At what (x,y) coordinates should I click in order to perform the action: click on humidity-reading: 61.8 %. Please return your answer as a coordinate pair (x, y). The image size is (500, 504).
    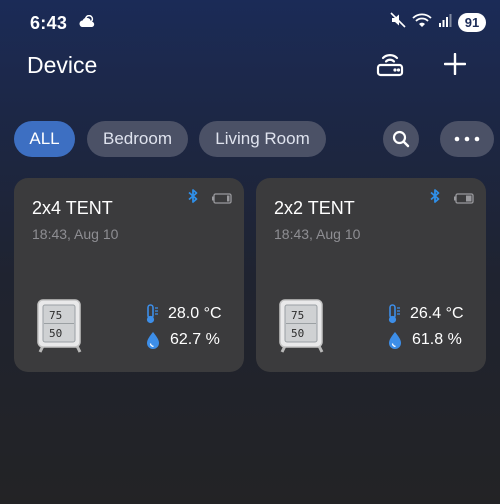
    Looking at the image, I should click on (424, 340).